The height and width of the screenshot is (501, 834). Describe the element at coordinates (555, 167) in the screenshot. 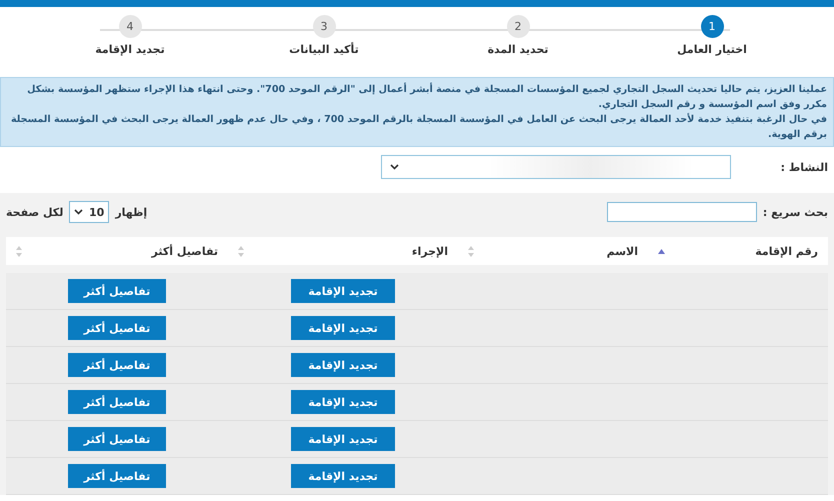

I see `activity-select` at that location.